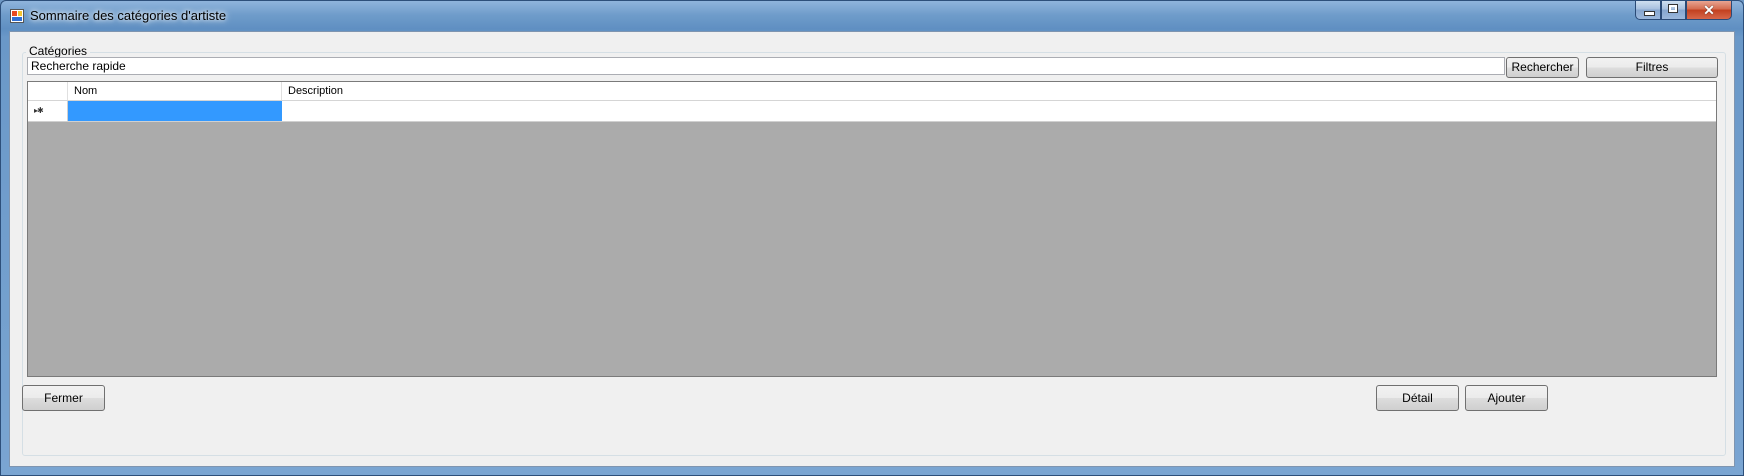  What do you see at coordinates (175, 91) in the screenshot?
I see `column-header-nom: Nom` at bounding box center [175, 91].